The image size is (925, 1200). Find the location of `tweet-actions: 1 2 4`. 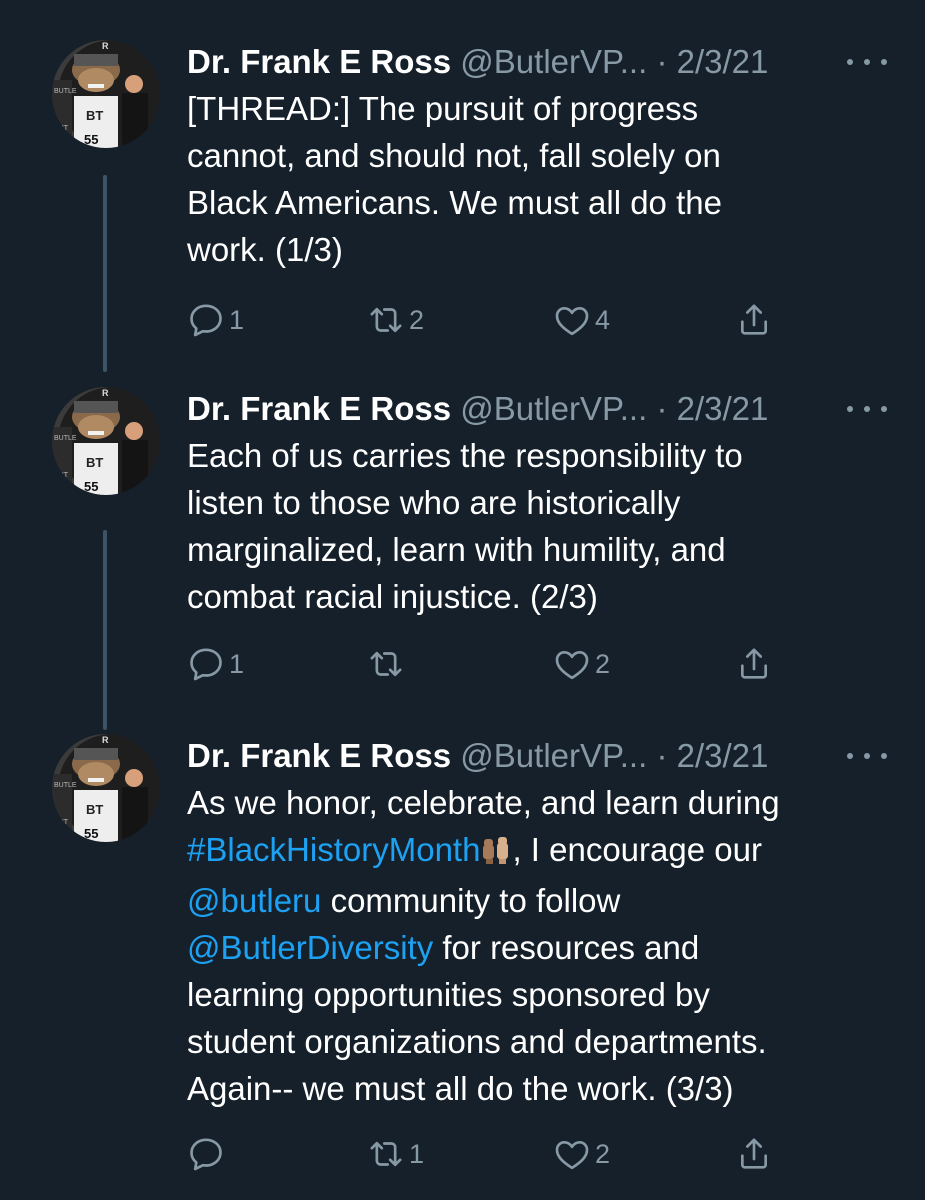

tweet-actions: 1 2 4 is located at coordinates (462, 320).